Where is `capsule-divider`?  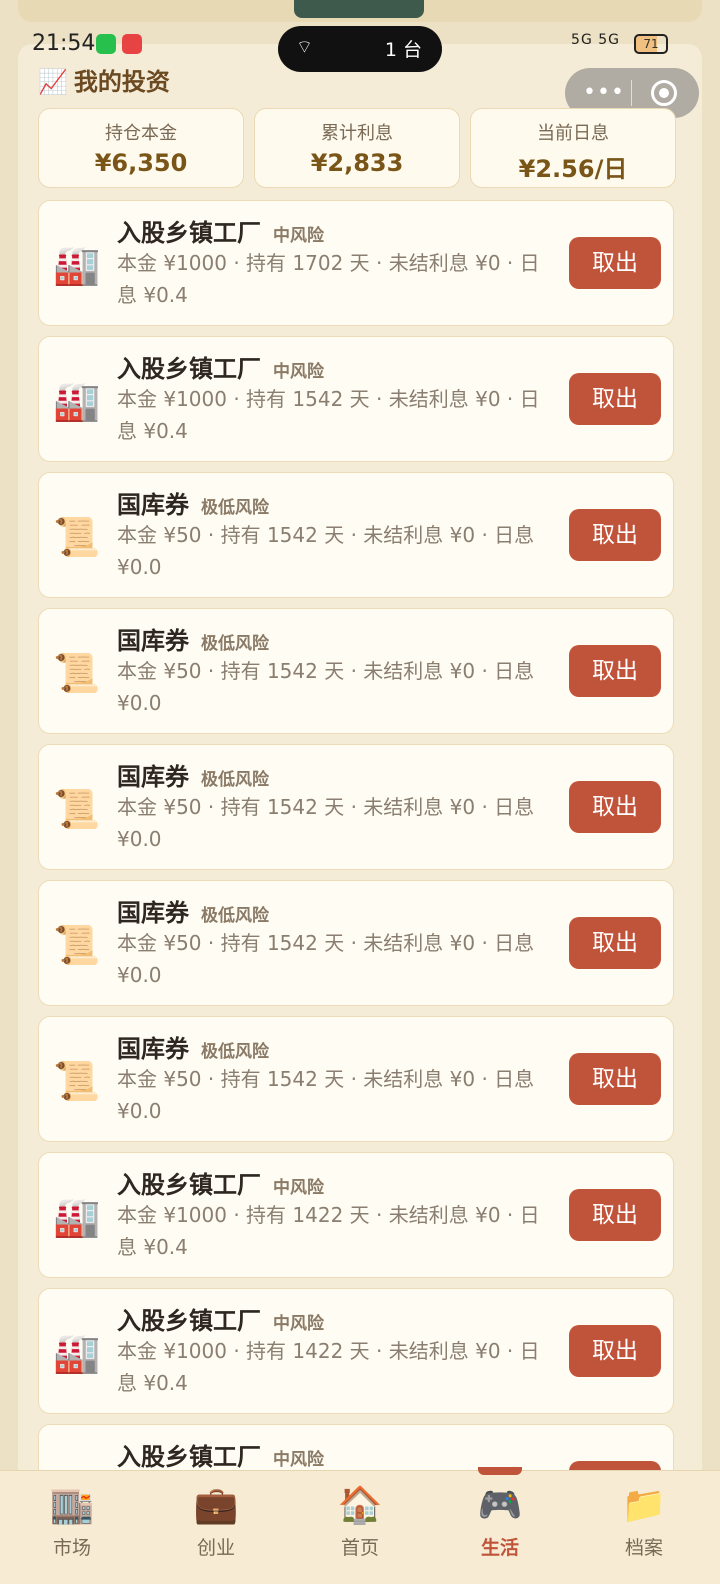
capsule-divider is located at coordinates (631, 93).